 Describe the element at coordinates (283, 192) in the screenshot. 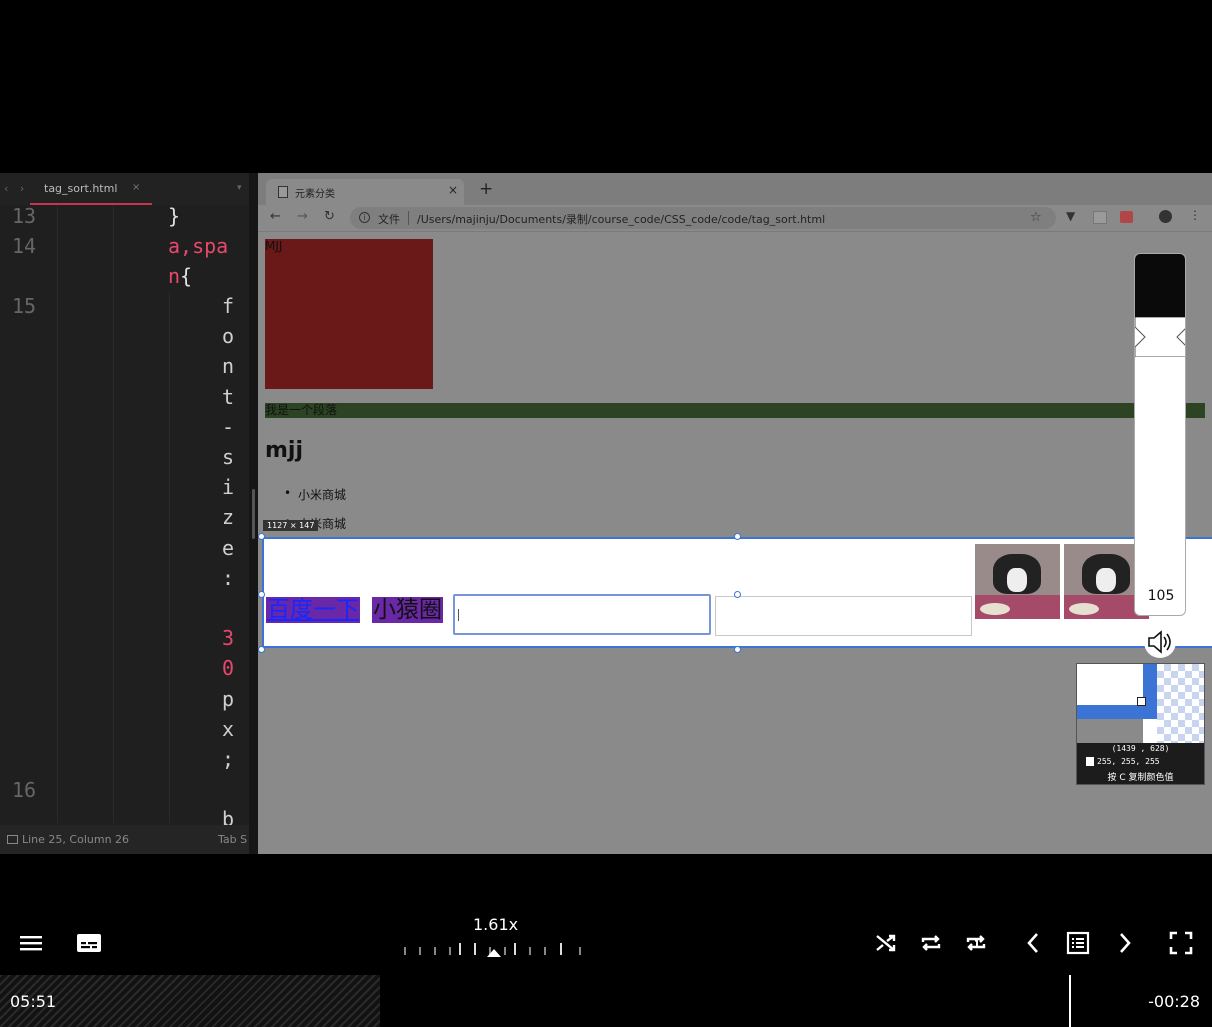

I see `document-icon` at that location.